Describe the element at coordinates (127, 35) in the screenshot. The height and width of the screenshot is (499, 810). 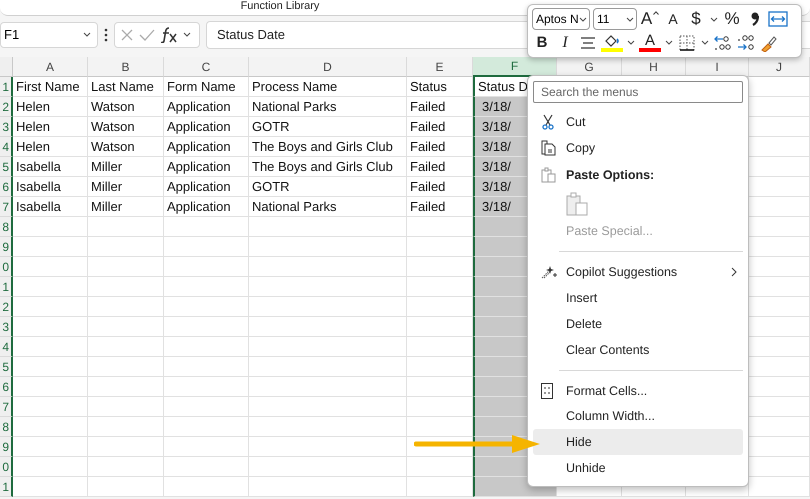
I see `cancel-icon` at that location.